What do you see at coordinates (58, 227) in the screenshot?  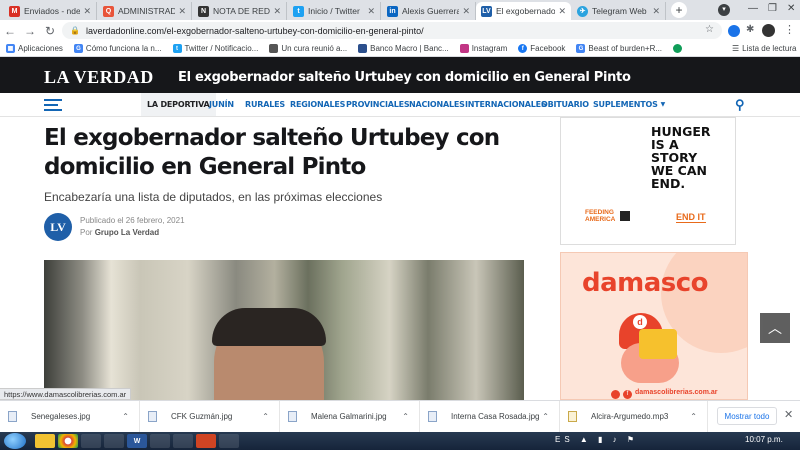 I see `author-avatar: LV` at bounding box center [58, 227].